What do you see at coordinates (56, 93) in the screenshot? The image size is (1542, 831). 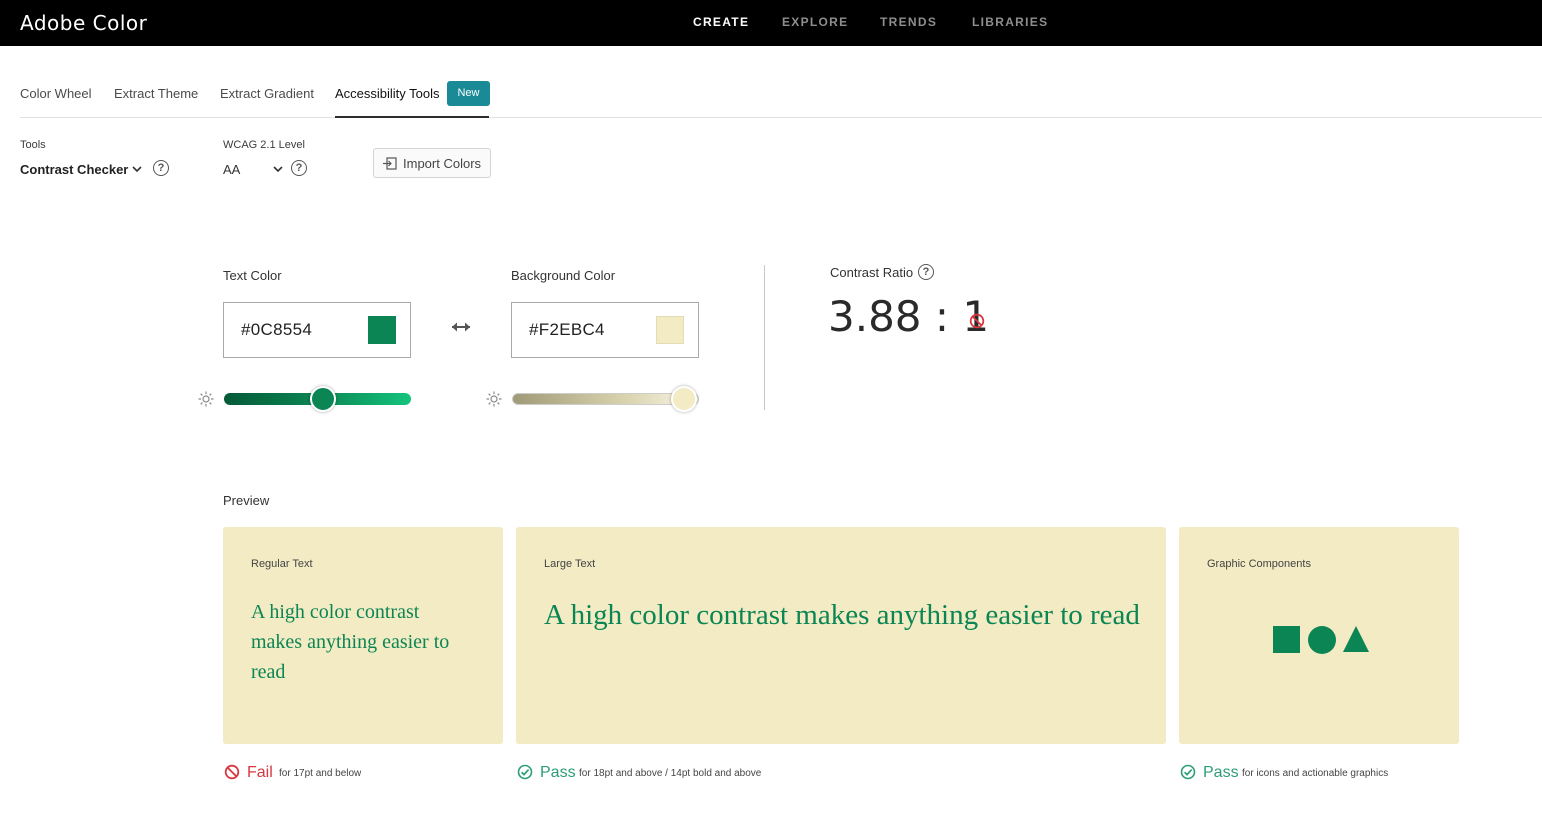 I see `tab-color-wheel: Color Wheel` at bounding box center [56, 93].